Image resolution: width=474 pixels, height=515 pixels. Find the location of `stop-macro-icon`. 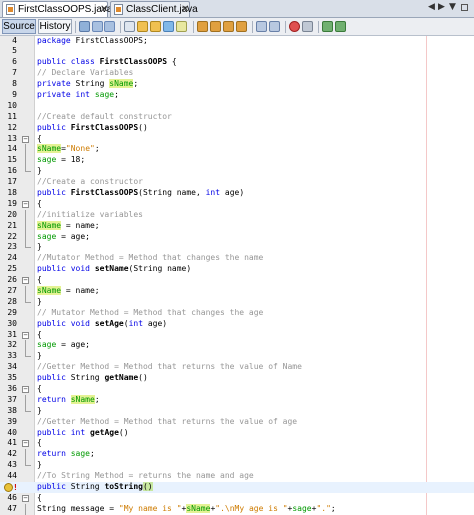

stop-macro-icon is located at coordinates (307, 26).